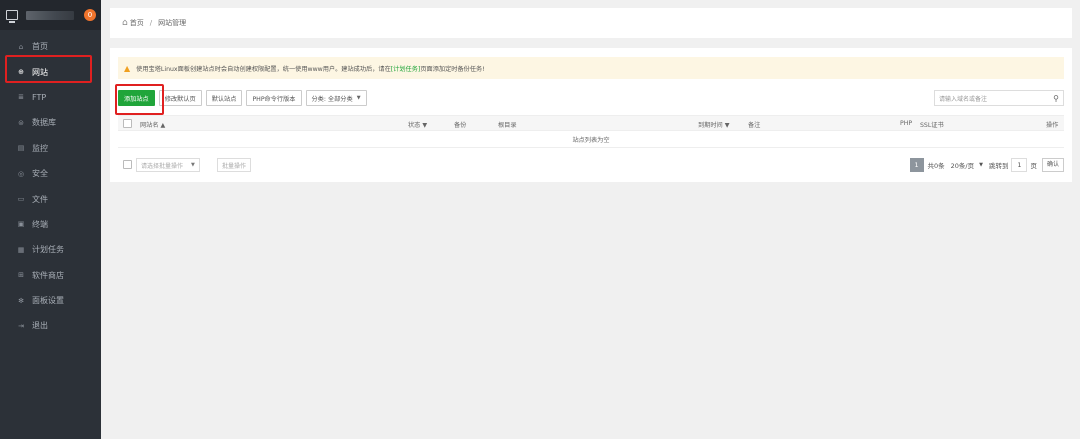 The width and height of the screenshot is (1080, 439). I want to click on col-remark: 备注, so click(754, 125).